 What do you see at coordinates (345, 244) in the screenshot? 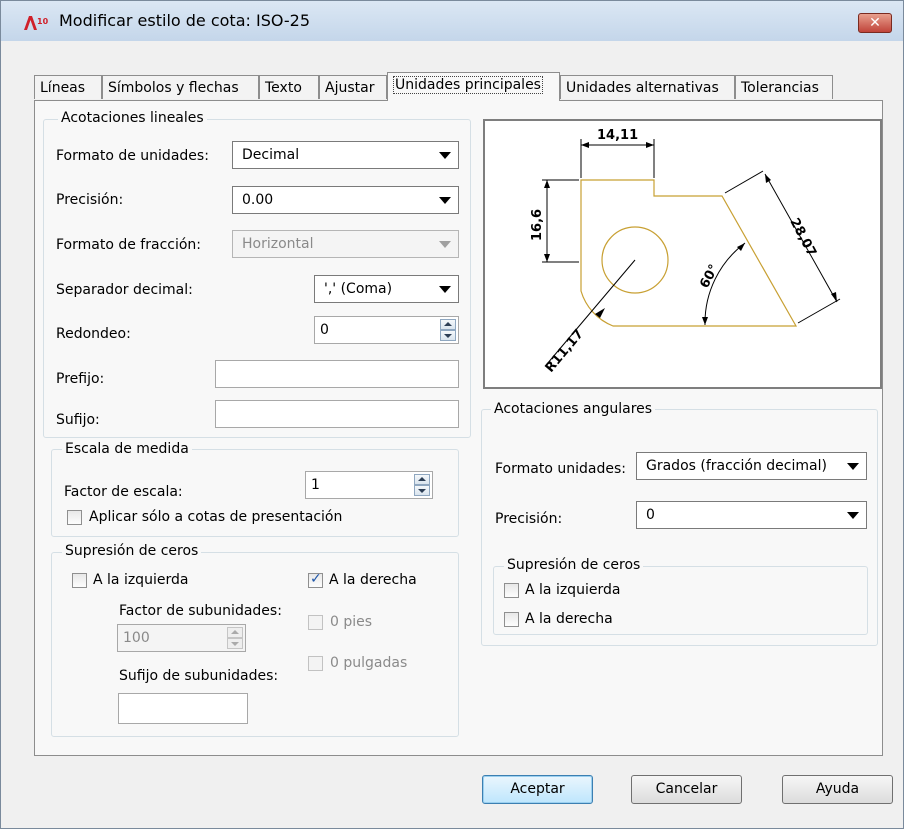
I see `fraction-format-dropdown: Horizontal` at bounding box center [345, 244].